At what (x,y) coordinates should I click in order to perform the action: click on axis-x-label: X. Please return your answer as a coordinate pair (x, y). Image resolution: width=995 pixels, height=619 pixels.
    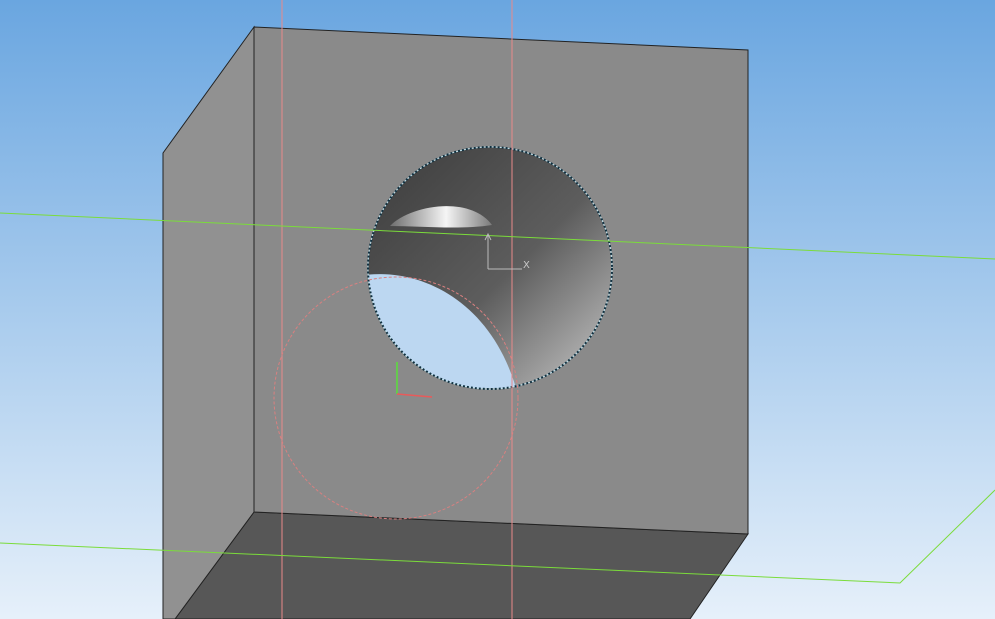
    Looking at the image, I should click on (526, 265).